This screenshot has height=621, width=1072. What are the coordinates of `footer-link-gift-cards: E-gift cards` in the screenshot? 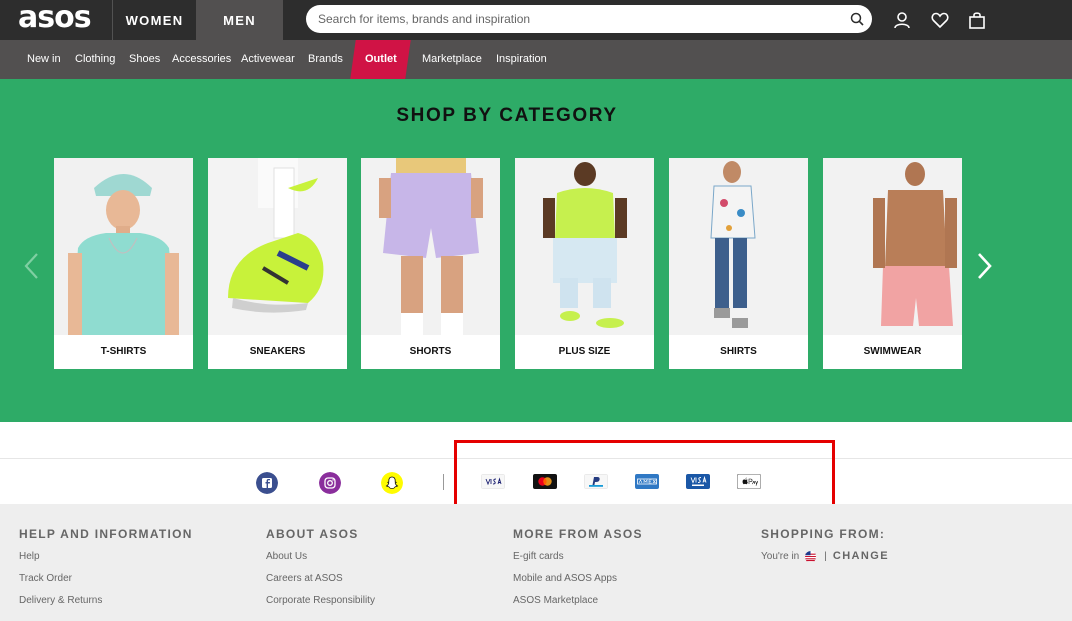 It's located at (578, 561).